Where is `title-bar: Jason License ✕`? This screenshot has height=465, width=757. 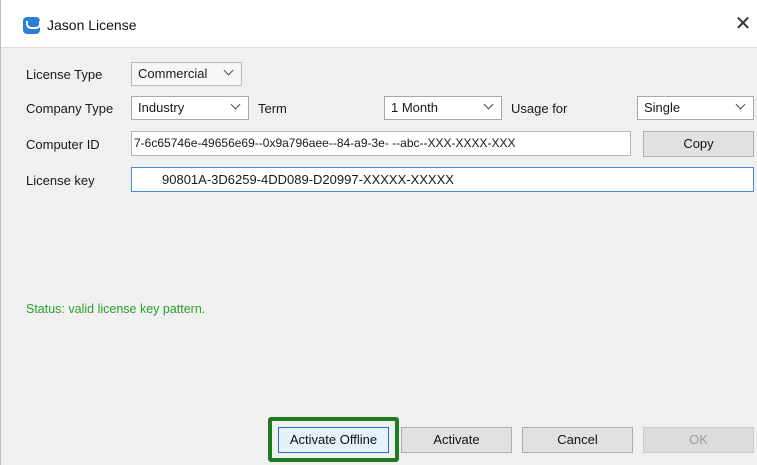 title-bar: Jason License ✕ is located at coordinates (379, 24).